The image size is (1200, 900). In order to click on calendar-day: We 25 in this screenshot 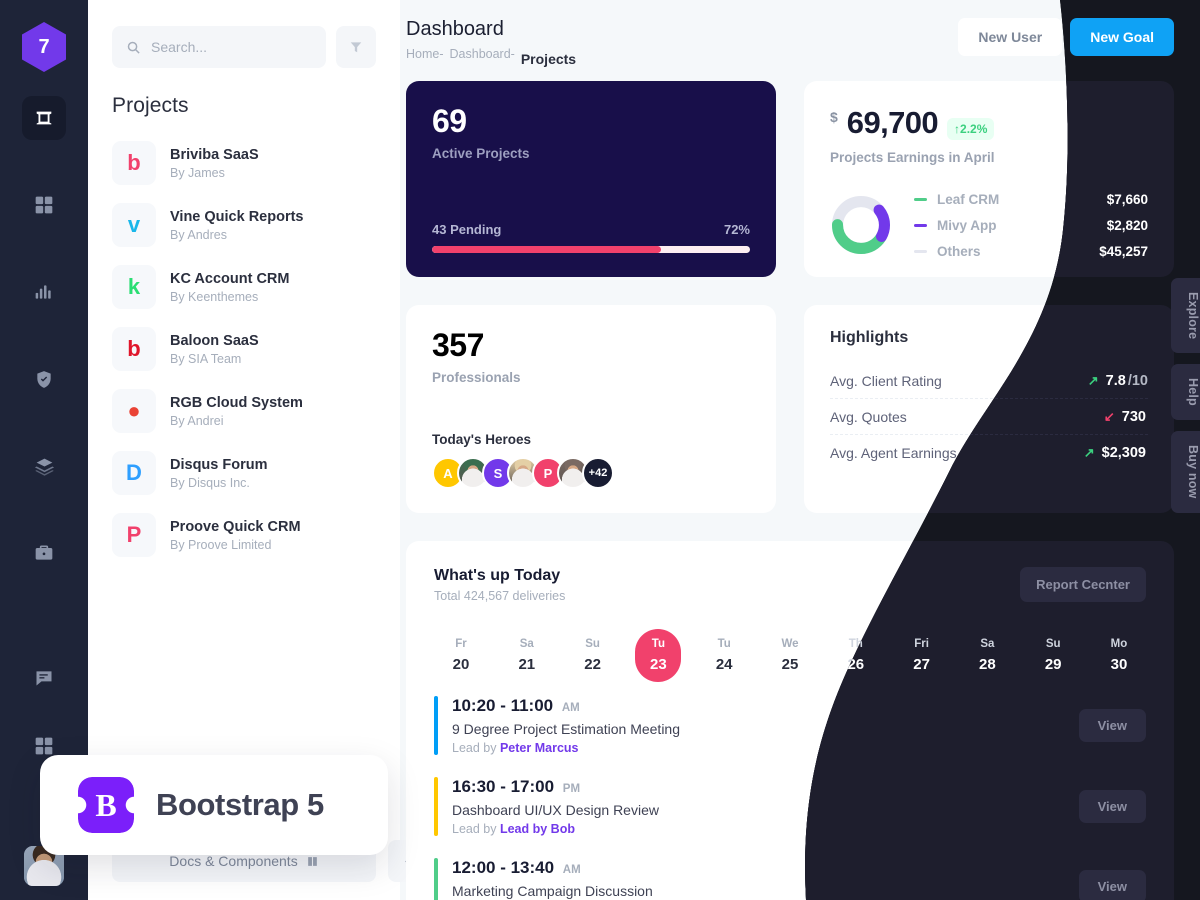, I will do `click(790, 655)`.